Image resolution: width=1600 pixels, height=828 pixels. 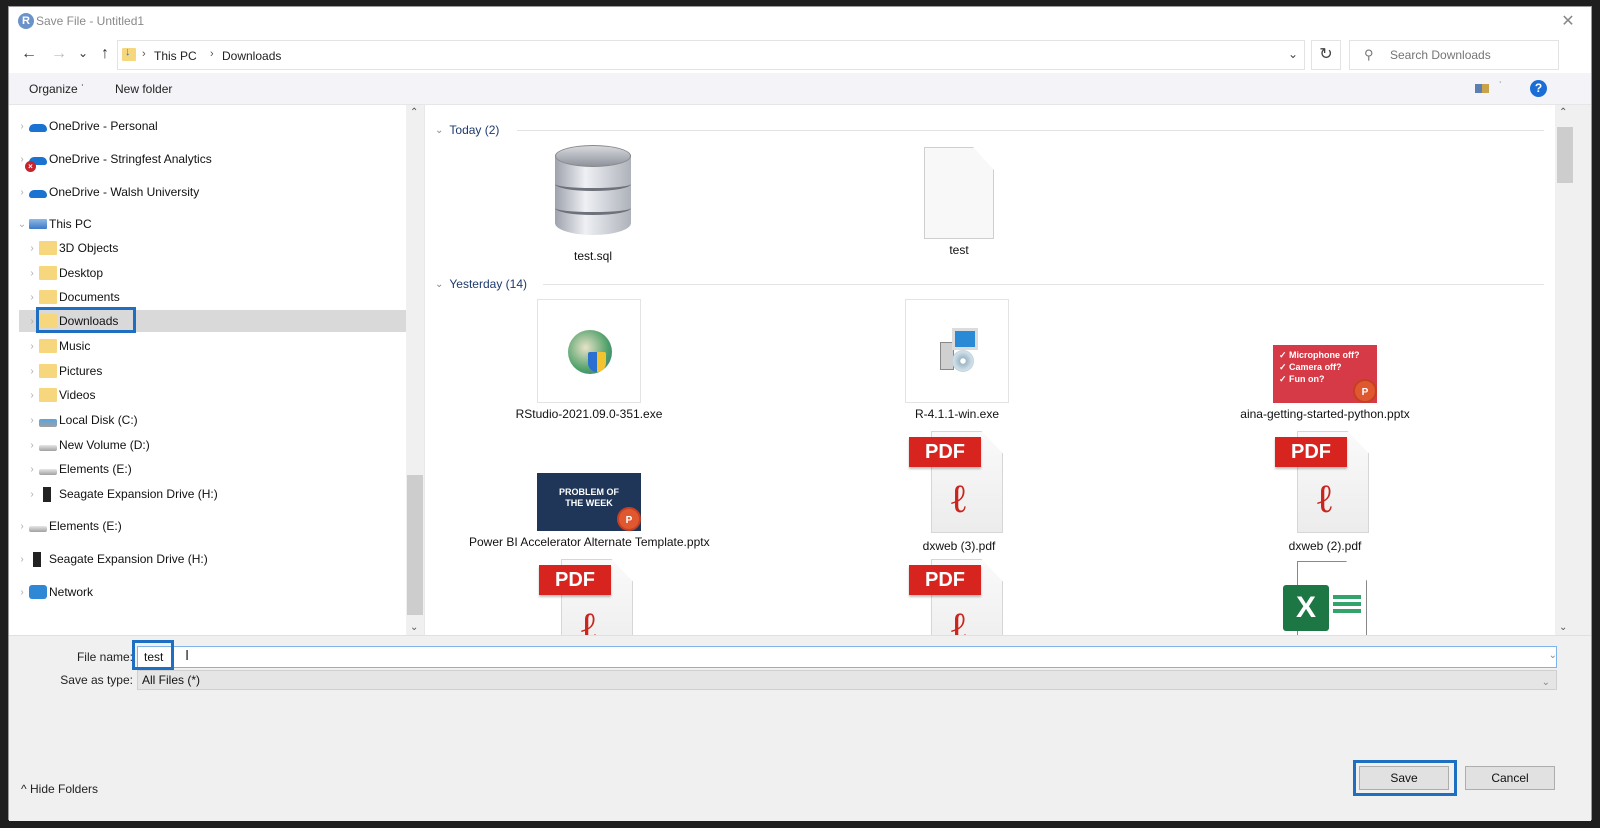 What do you see at coordinates (467, 130) in the screenshot?
I see `group-header-today: ⌄ Today (2)` at bounding box center [467, 130].